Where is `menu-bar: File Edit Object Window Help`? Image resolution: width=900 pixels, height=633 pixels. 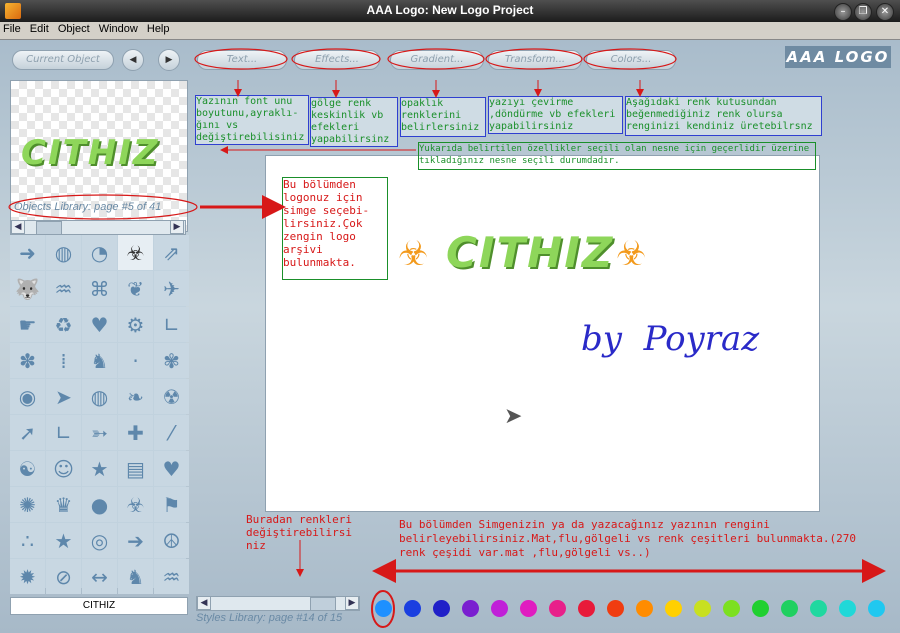 menu-bar: File Edit Object Window Help is located at coordinates (450, 31).